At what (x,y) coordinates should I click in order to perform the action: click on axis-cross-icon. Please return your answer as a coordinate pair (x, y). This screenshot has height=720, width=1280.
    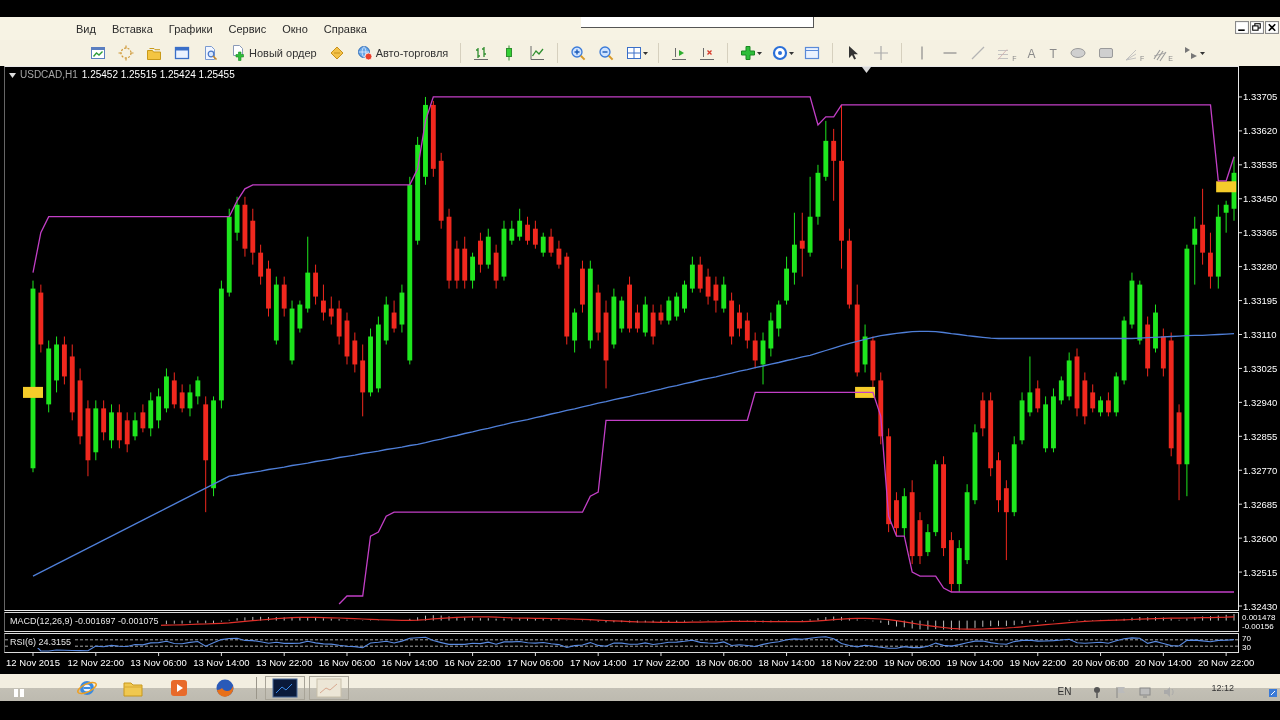
    Looking at the image, I should click on (707, 53).